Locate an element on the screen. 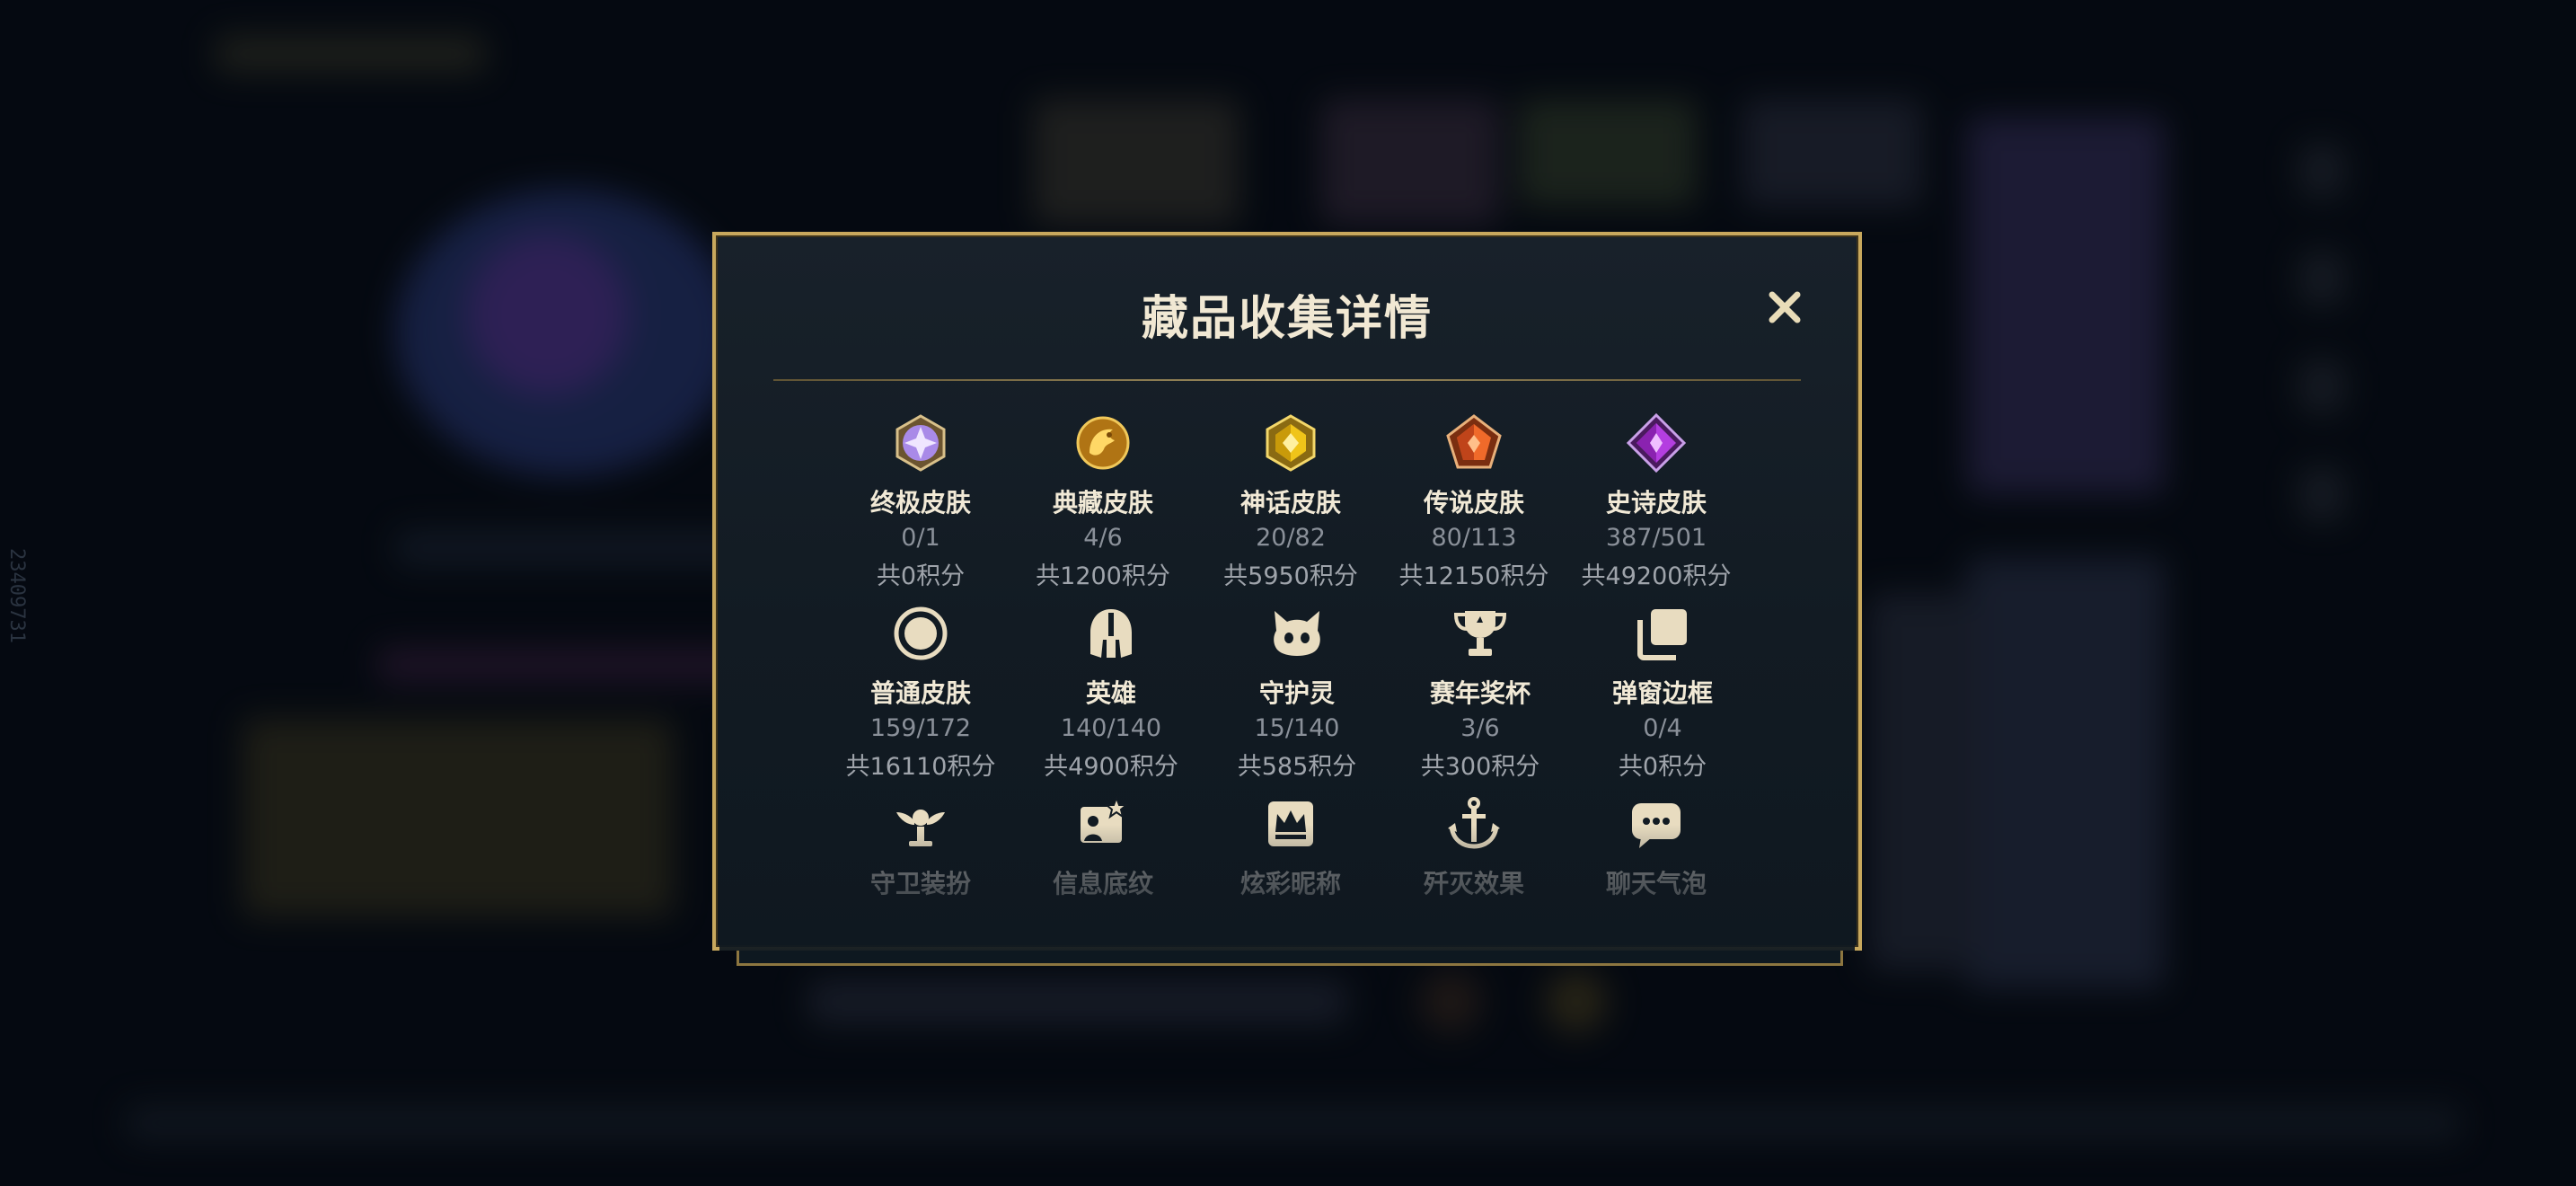 The image size is (2576, 1186). title-divider is located at coordinates (1287, 380).